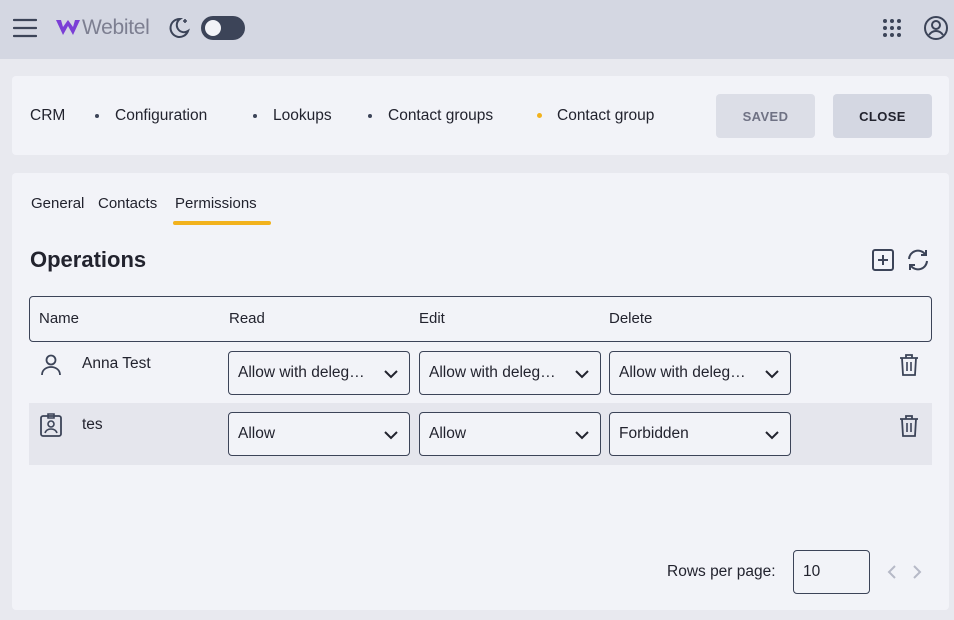 This screenshot has width=954, height=620. Describe the element at coordinates (127, 203) in the screenshot. I see `tab-contacts: Contacts` at that location.